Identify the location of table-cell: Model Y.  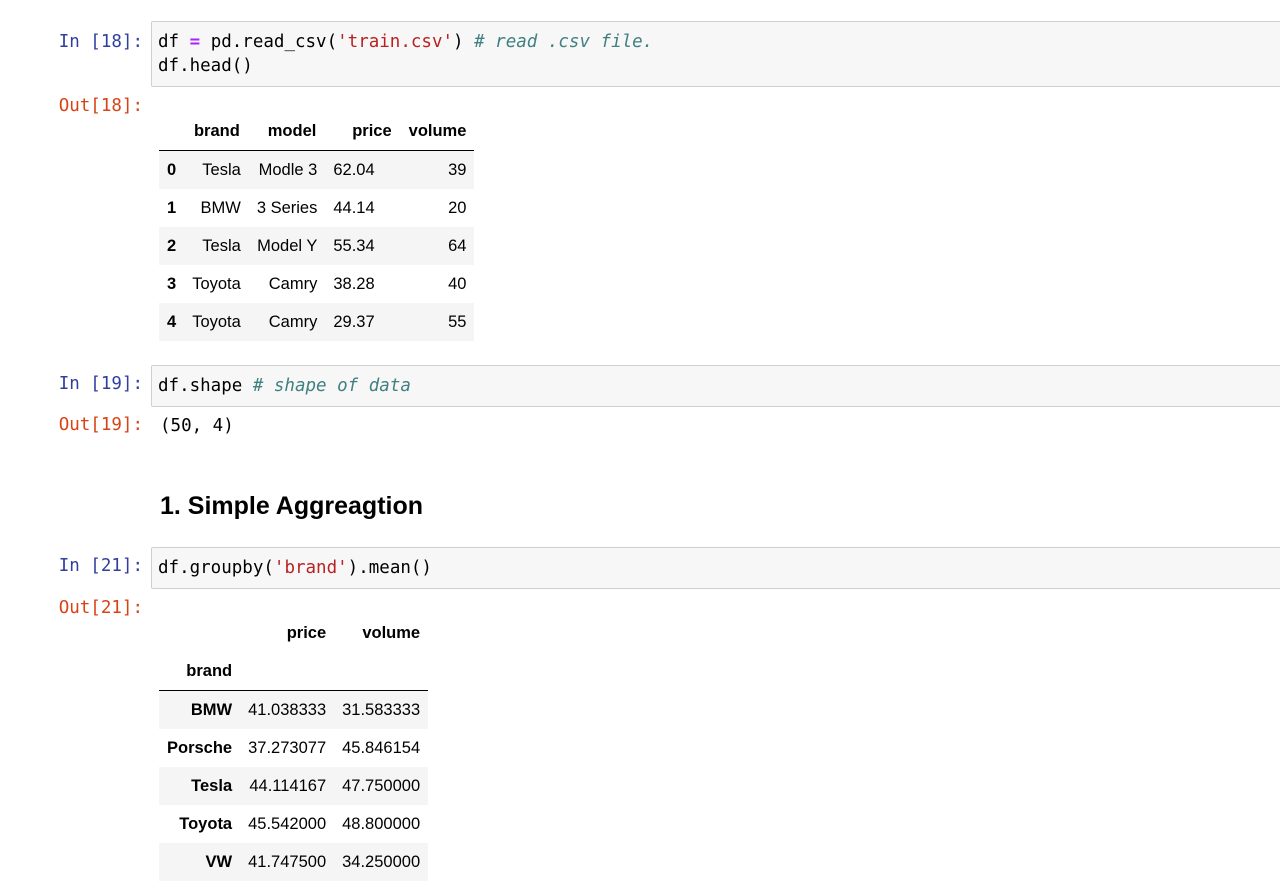
(287, 245).